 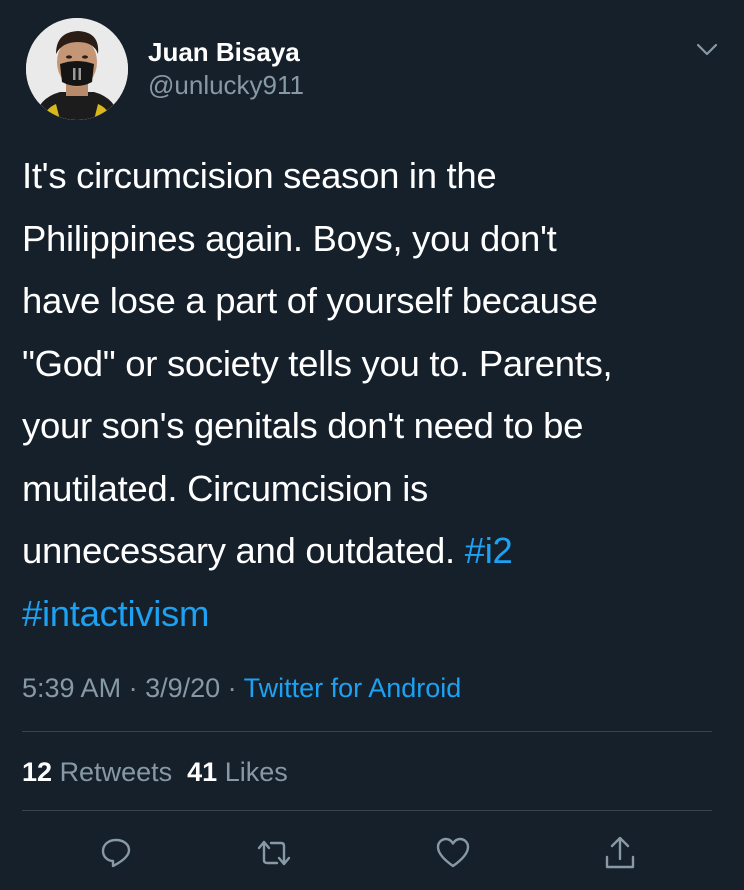 What do you see at coordinates (71, 688) in the screenshot?
I see `tweet-time: 5:39 AM` at bounding box center [71, 688].